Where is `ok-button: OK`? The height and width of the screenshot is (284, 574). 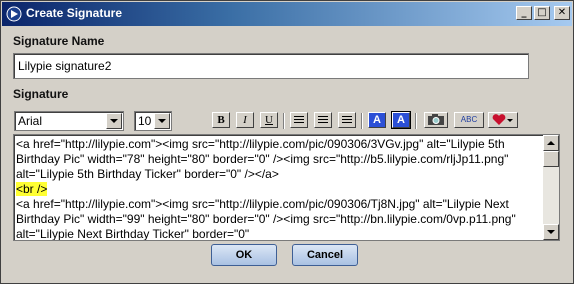 ok-button: OK is located at coordinates (244, 255).